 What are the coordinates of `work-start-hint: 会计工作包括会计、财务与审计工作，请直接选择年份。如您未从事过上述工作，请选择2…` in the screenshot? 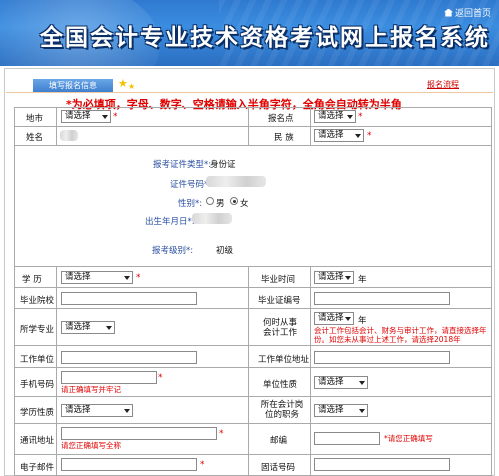 It's located at (400, 335).